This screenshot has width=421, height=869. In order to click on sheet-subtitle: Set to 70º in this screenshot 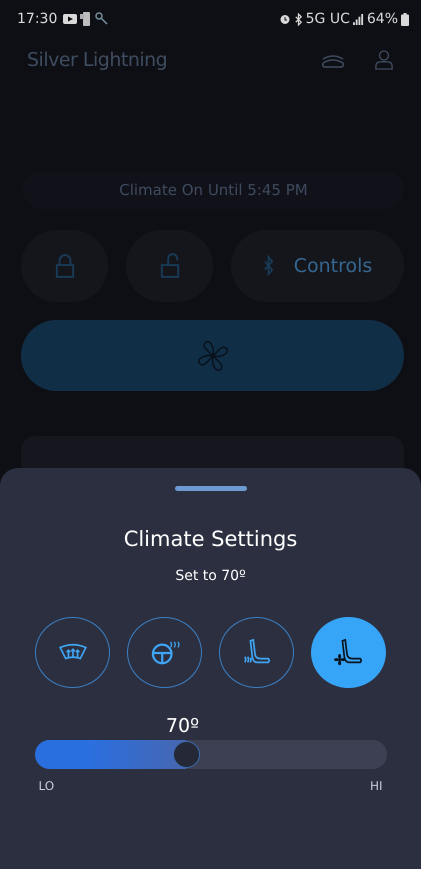, I will do `click(210, 576)`.